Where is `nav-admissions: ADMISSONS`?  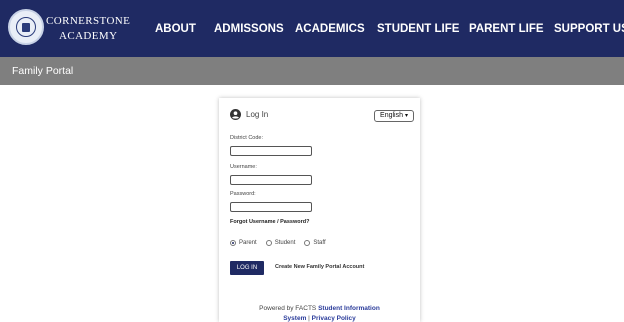 nav-admissions: ADMISSONS is located at coordinates (249, 28).